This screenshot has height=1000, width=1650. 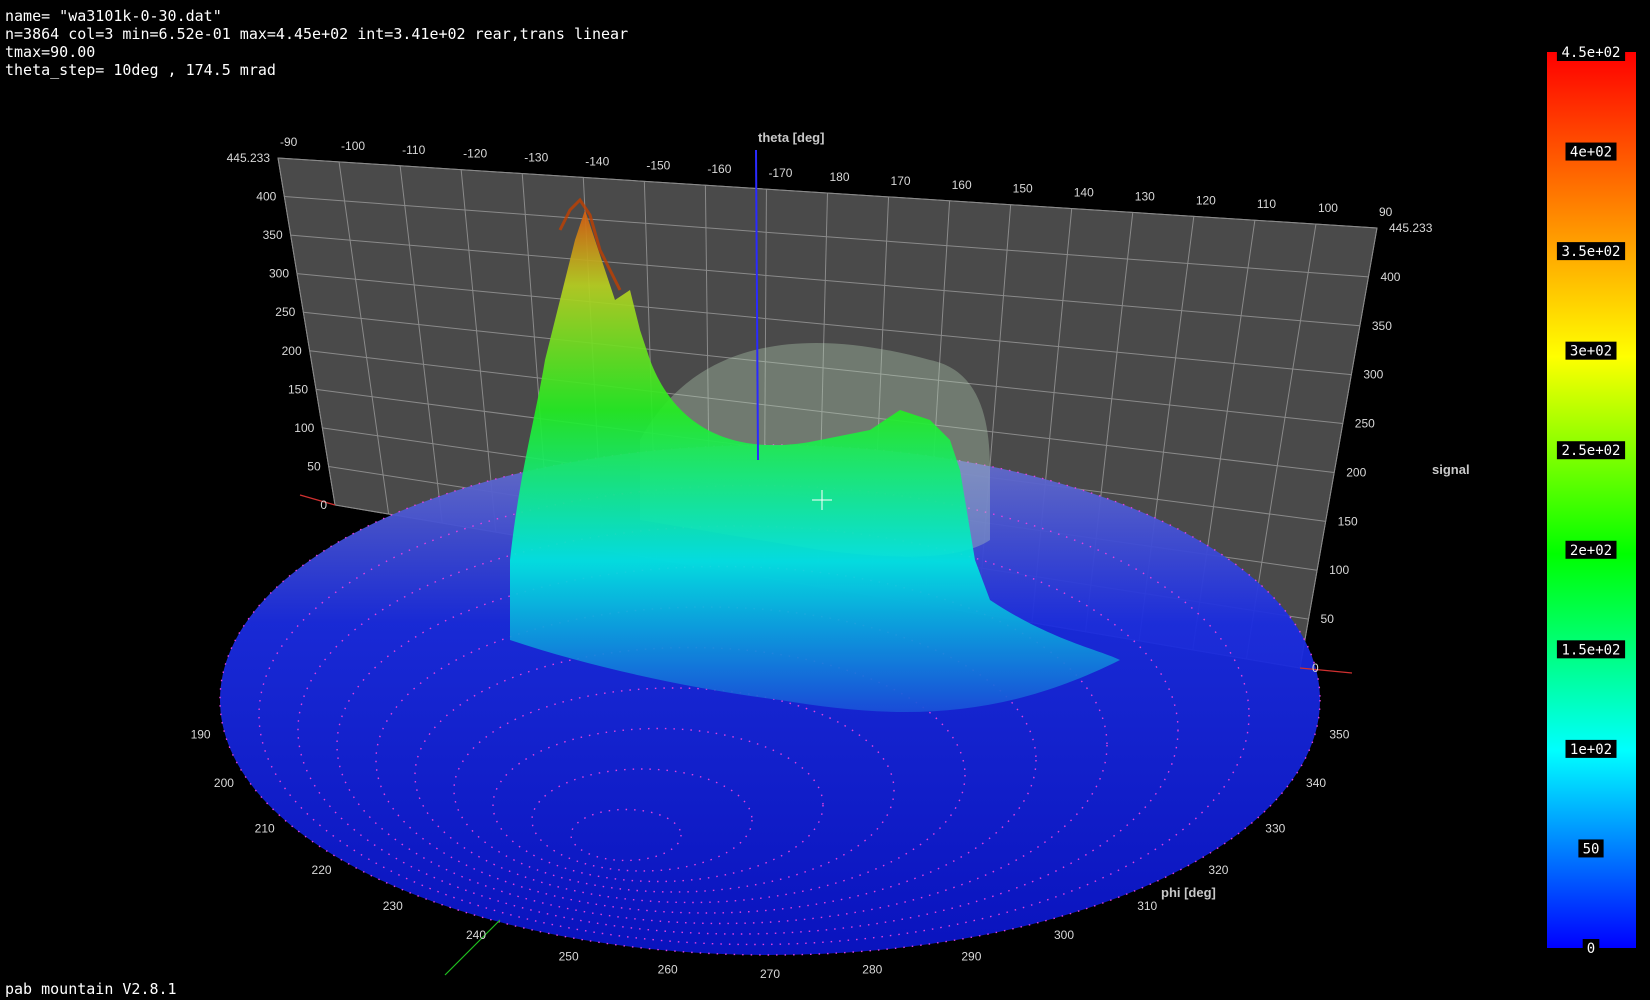 What do you see at coordinates (536, 158) in the screenshot?
I see `theta-tick-label: -130` at bounding box center [536, 158].